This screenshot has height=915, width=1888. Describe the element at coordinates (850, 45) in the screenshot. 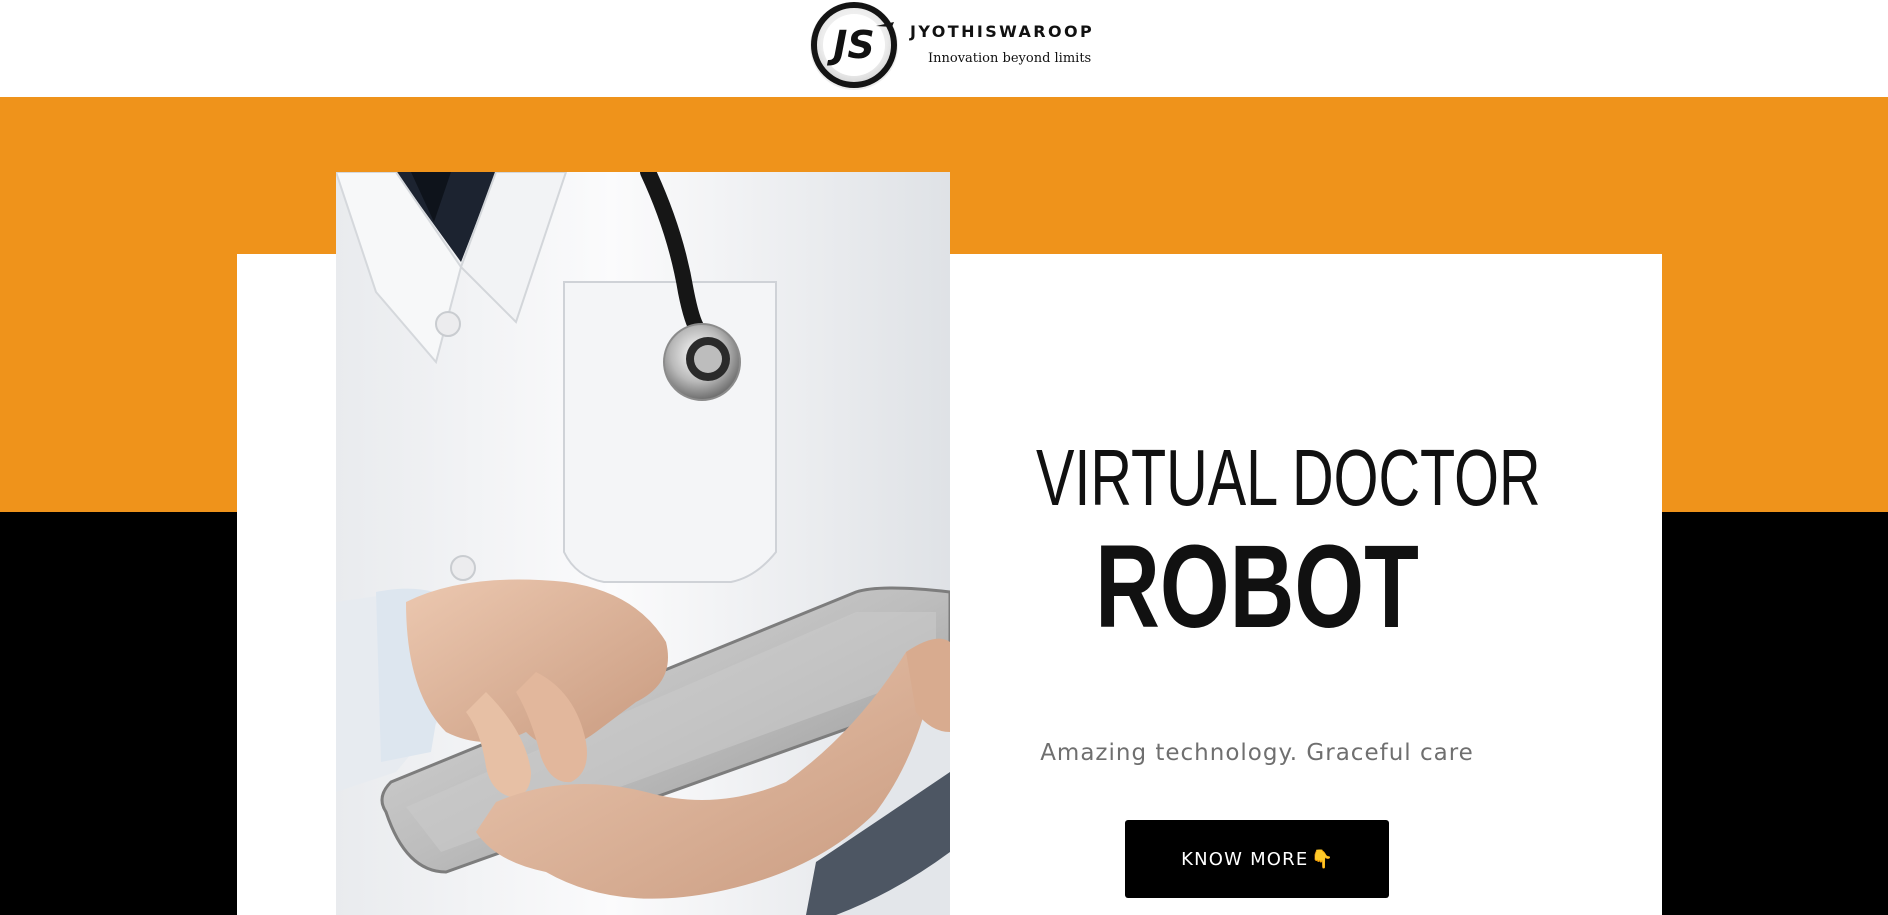

I see `svg-text: JS` at that location.